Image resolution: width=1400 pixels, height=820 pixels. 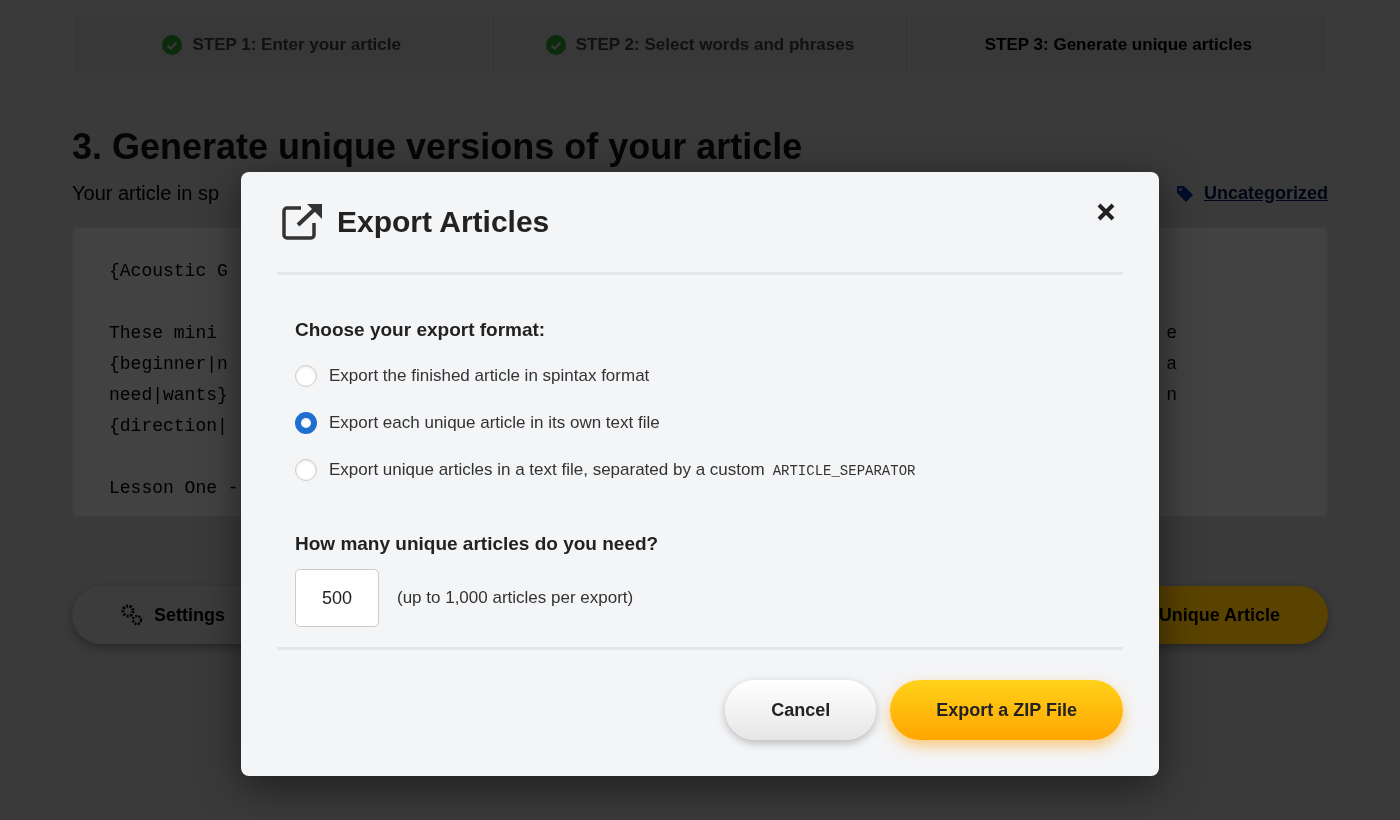 What do you see at coordinates (515, 598) in the screenshot?
I see `count-hint: (up to 1,000 articles per export)` at bounding box center [515, 598].